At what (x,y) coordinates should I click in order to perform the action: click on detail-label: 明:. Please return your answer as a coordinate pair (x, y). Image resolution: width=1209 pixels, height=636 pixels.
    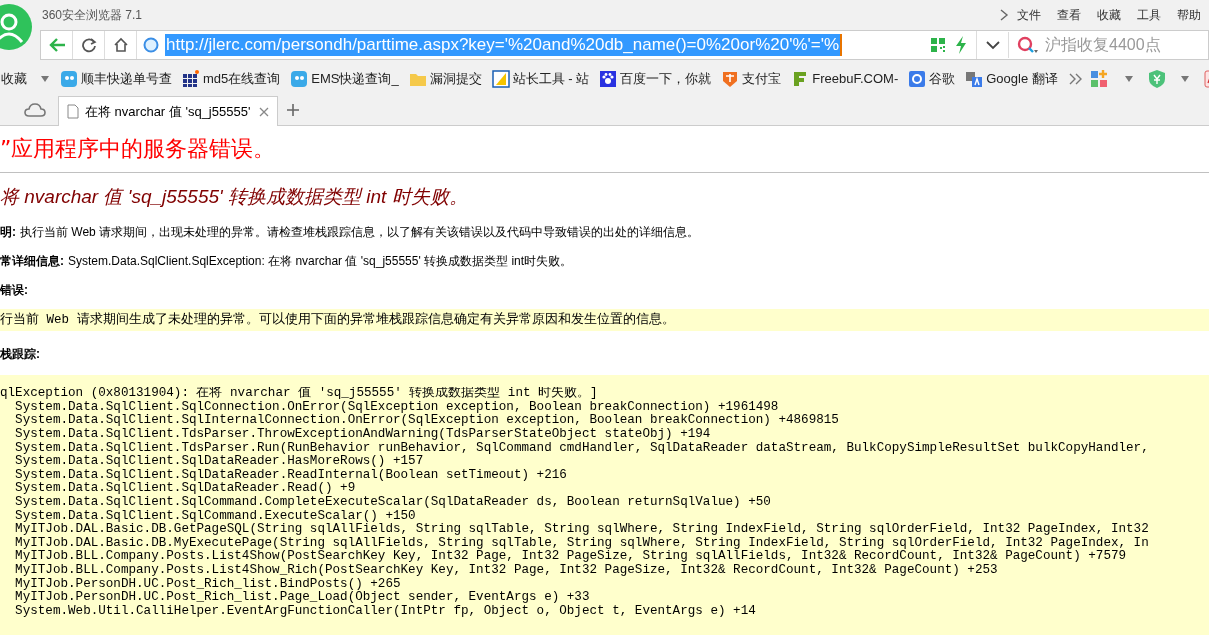
    Looking at the image, I should click on (8, 232).